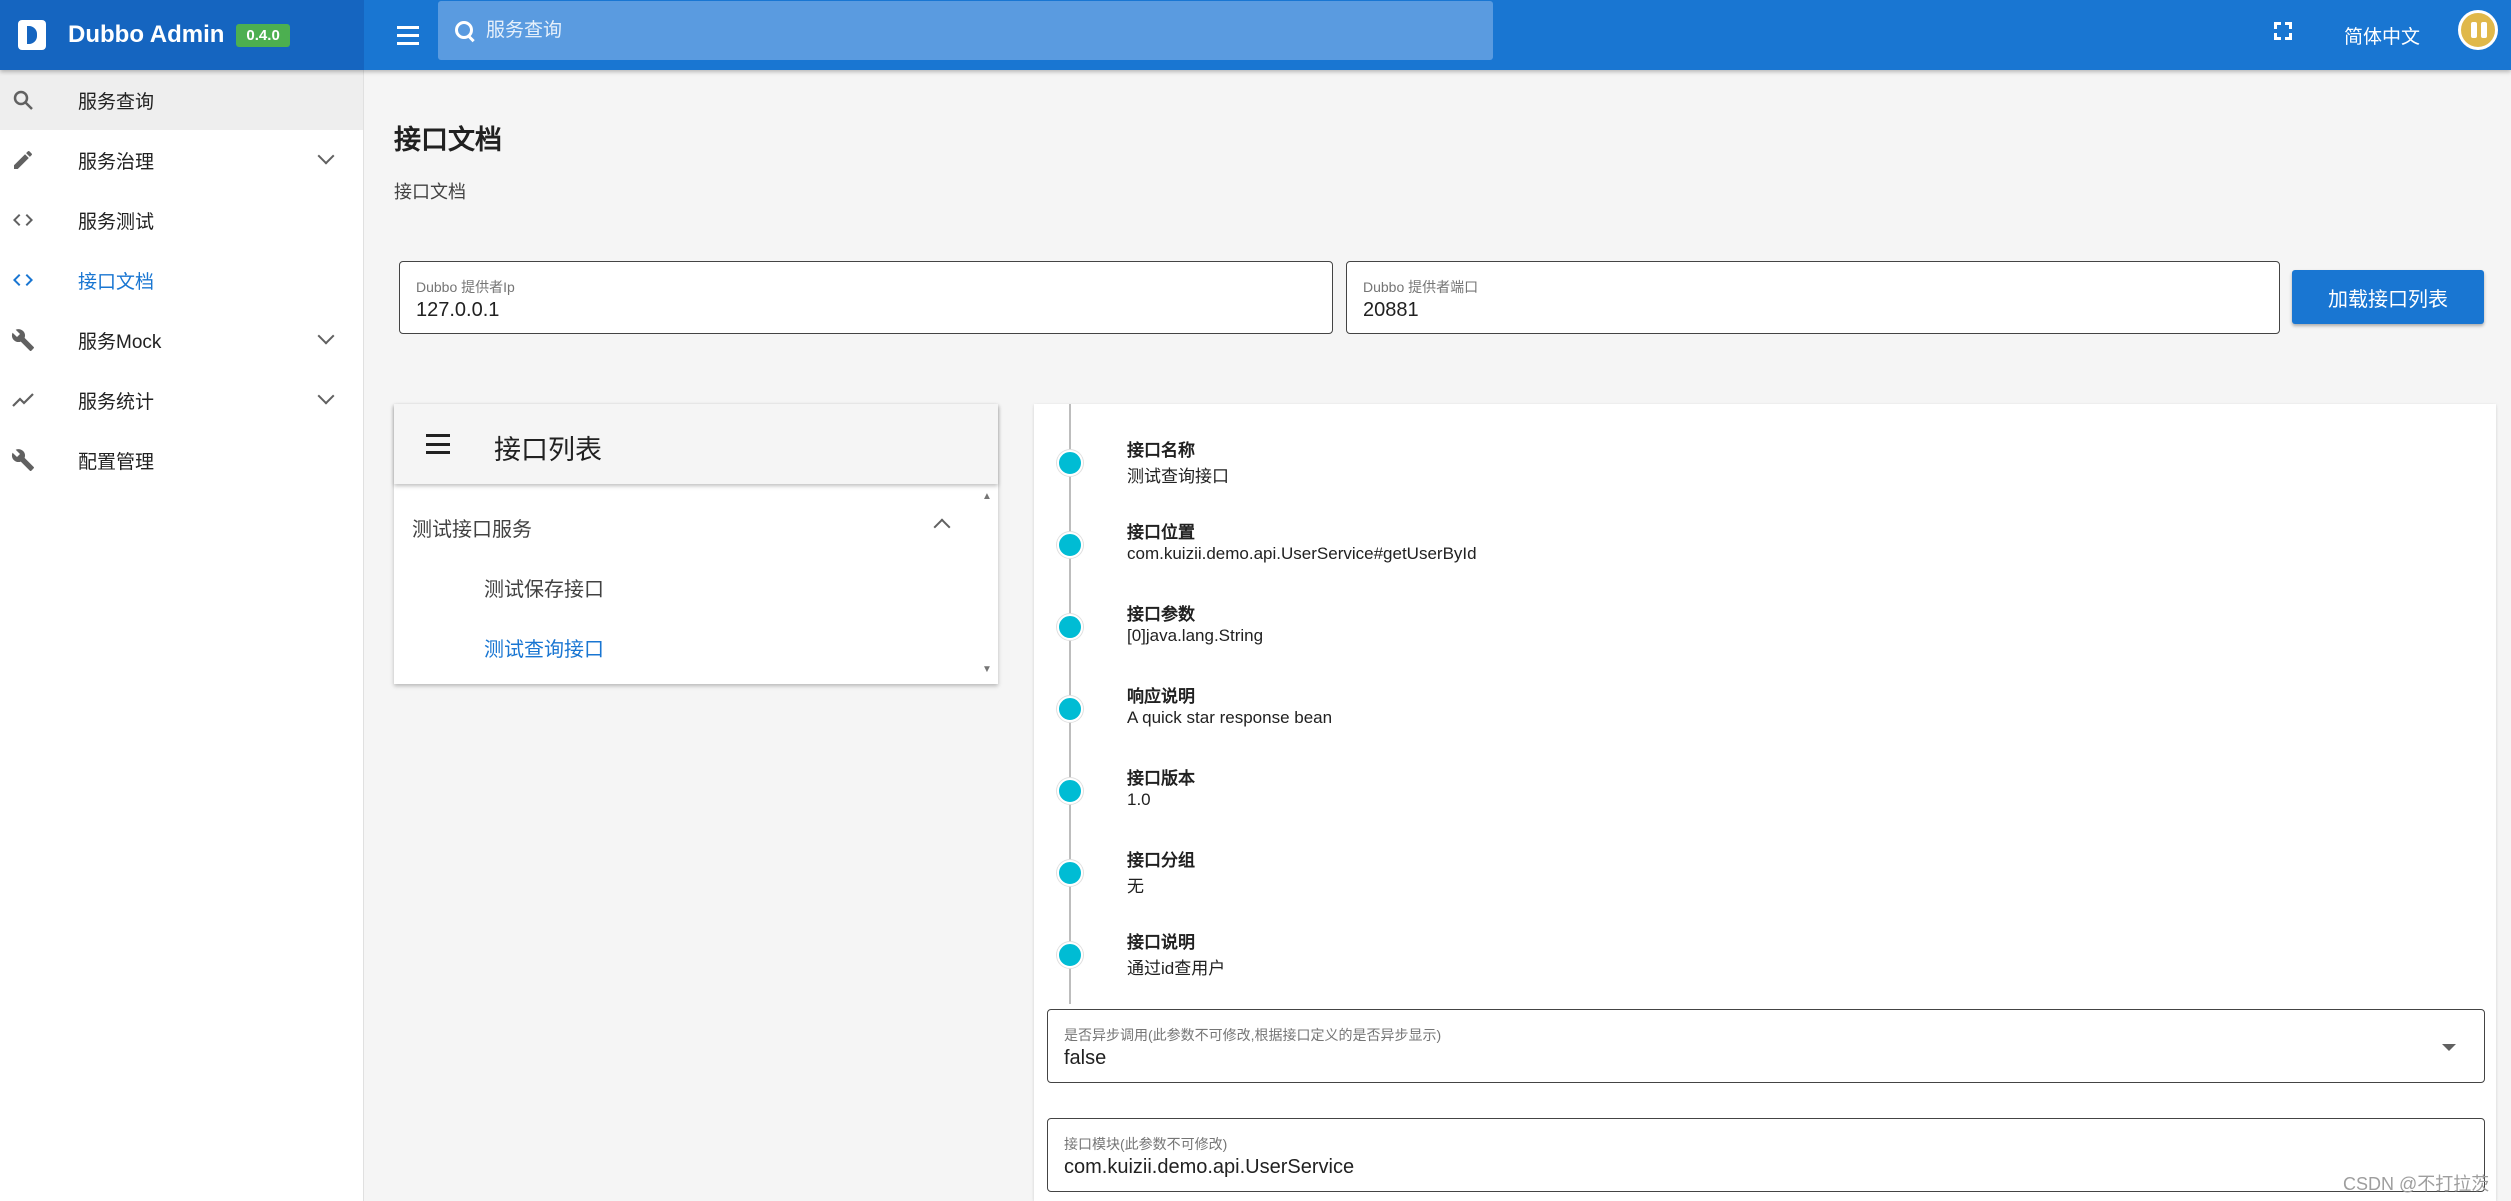 This screenshot has height=1201, width=2511. I want to click on interface-list-panel: 接口列表 ▲ 测试接口服务 测试保存接口 测试查询接口 ▼, so click(696, 544).